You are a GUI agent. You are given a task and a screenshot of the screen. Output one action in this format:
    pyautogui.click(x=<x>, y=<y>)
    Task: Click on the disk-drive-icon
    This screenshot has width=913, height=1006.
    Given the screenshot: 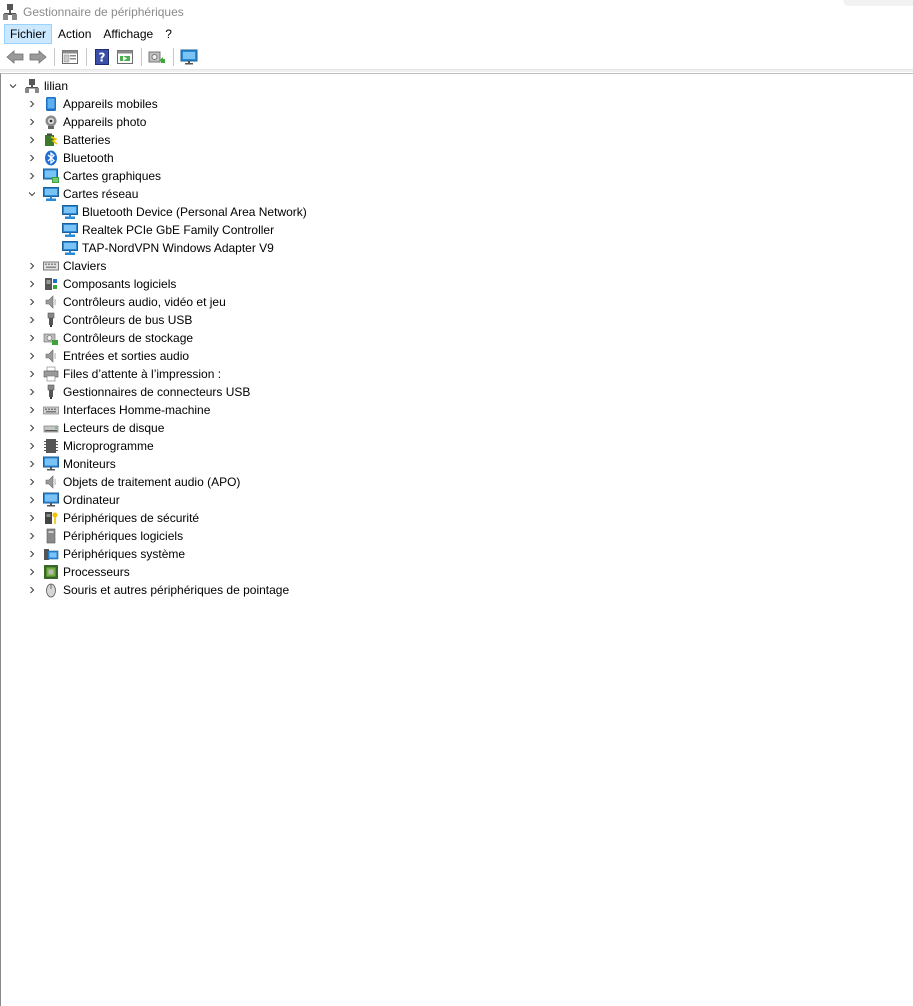 What is the action you would take?
    pyautogui.click(x=51, y=428)
    